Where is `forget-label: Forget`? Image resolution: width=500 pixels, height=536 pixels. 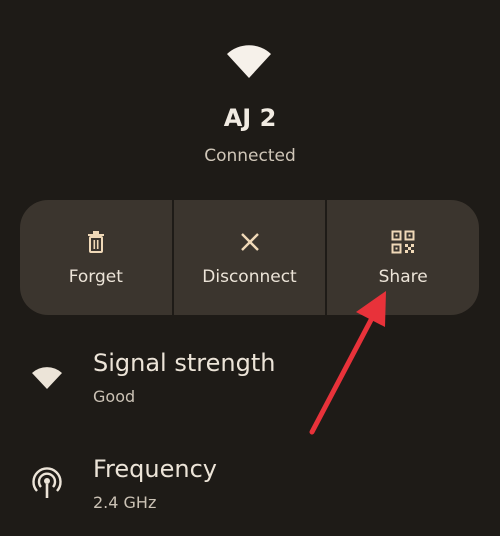 forget-label: Forget is located at coordinates (95, 276).